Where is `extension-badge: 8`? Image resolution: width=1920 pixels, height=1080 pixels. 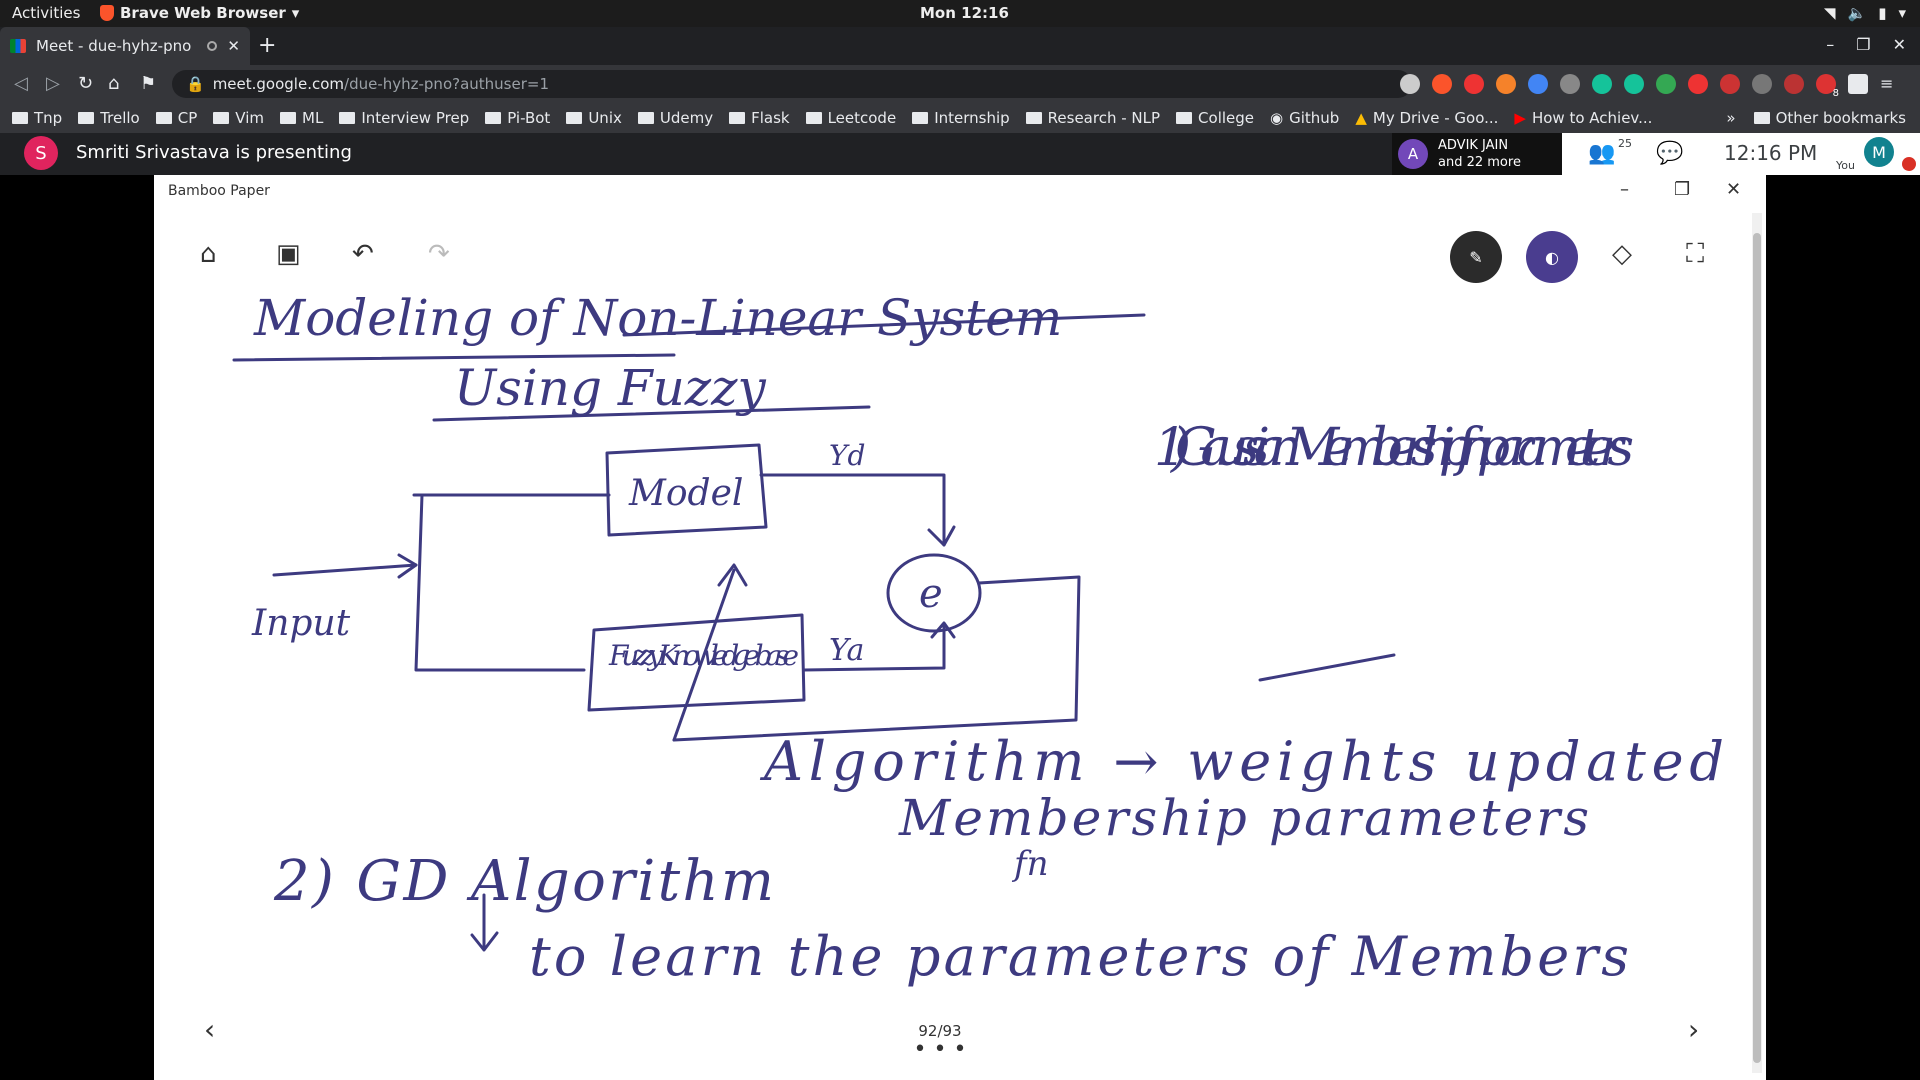 extension-badge: 8 is located at coordinates (1835, 93).